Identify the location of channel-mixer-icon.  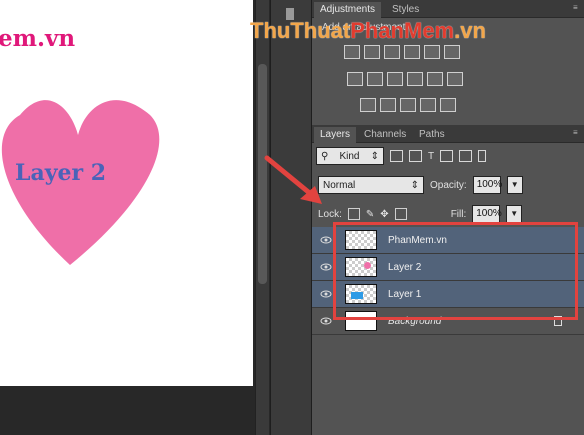
(435, 79).